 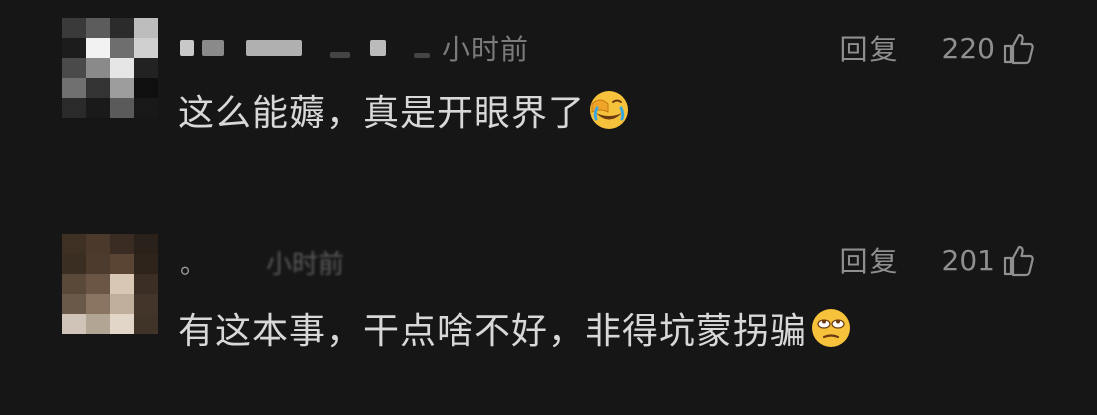 I want to click on like-count: 220, so click(x=968, y=48).